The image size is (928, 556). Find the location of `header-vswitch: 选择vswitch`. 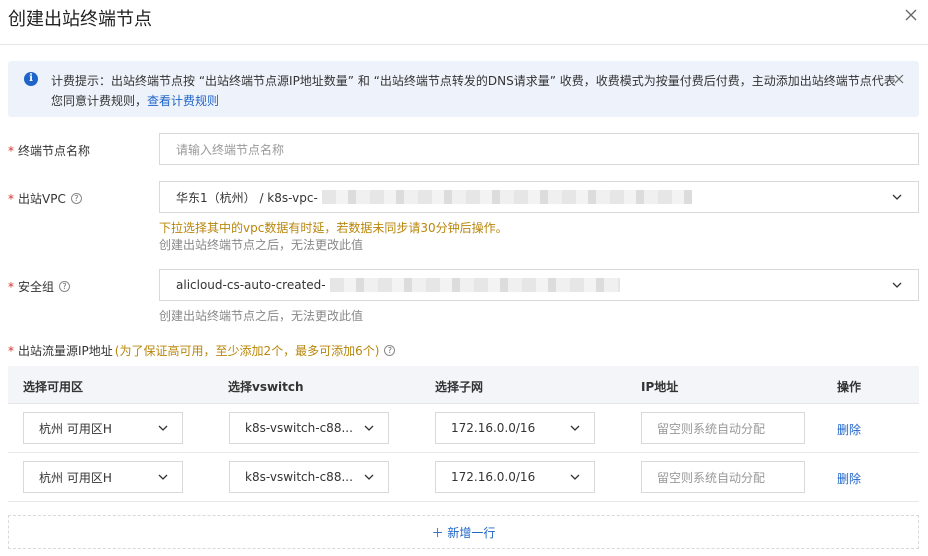

header-vswitch: 选择vswitch is located at coordinates (266, 387).